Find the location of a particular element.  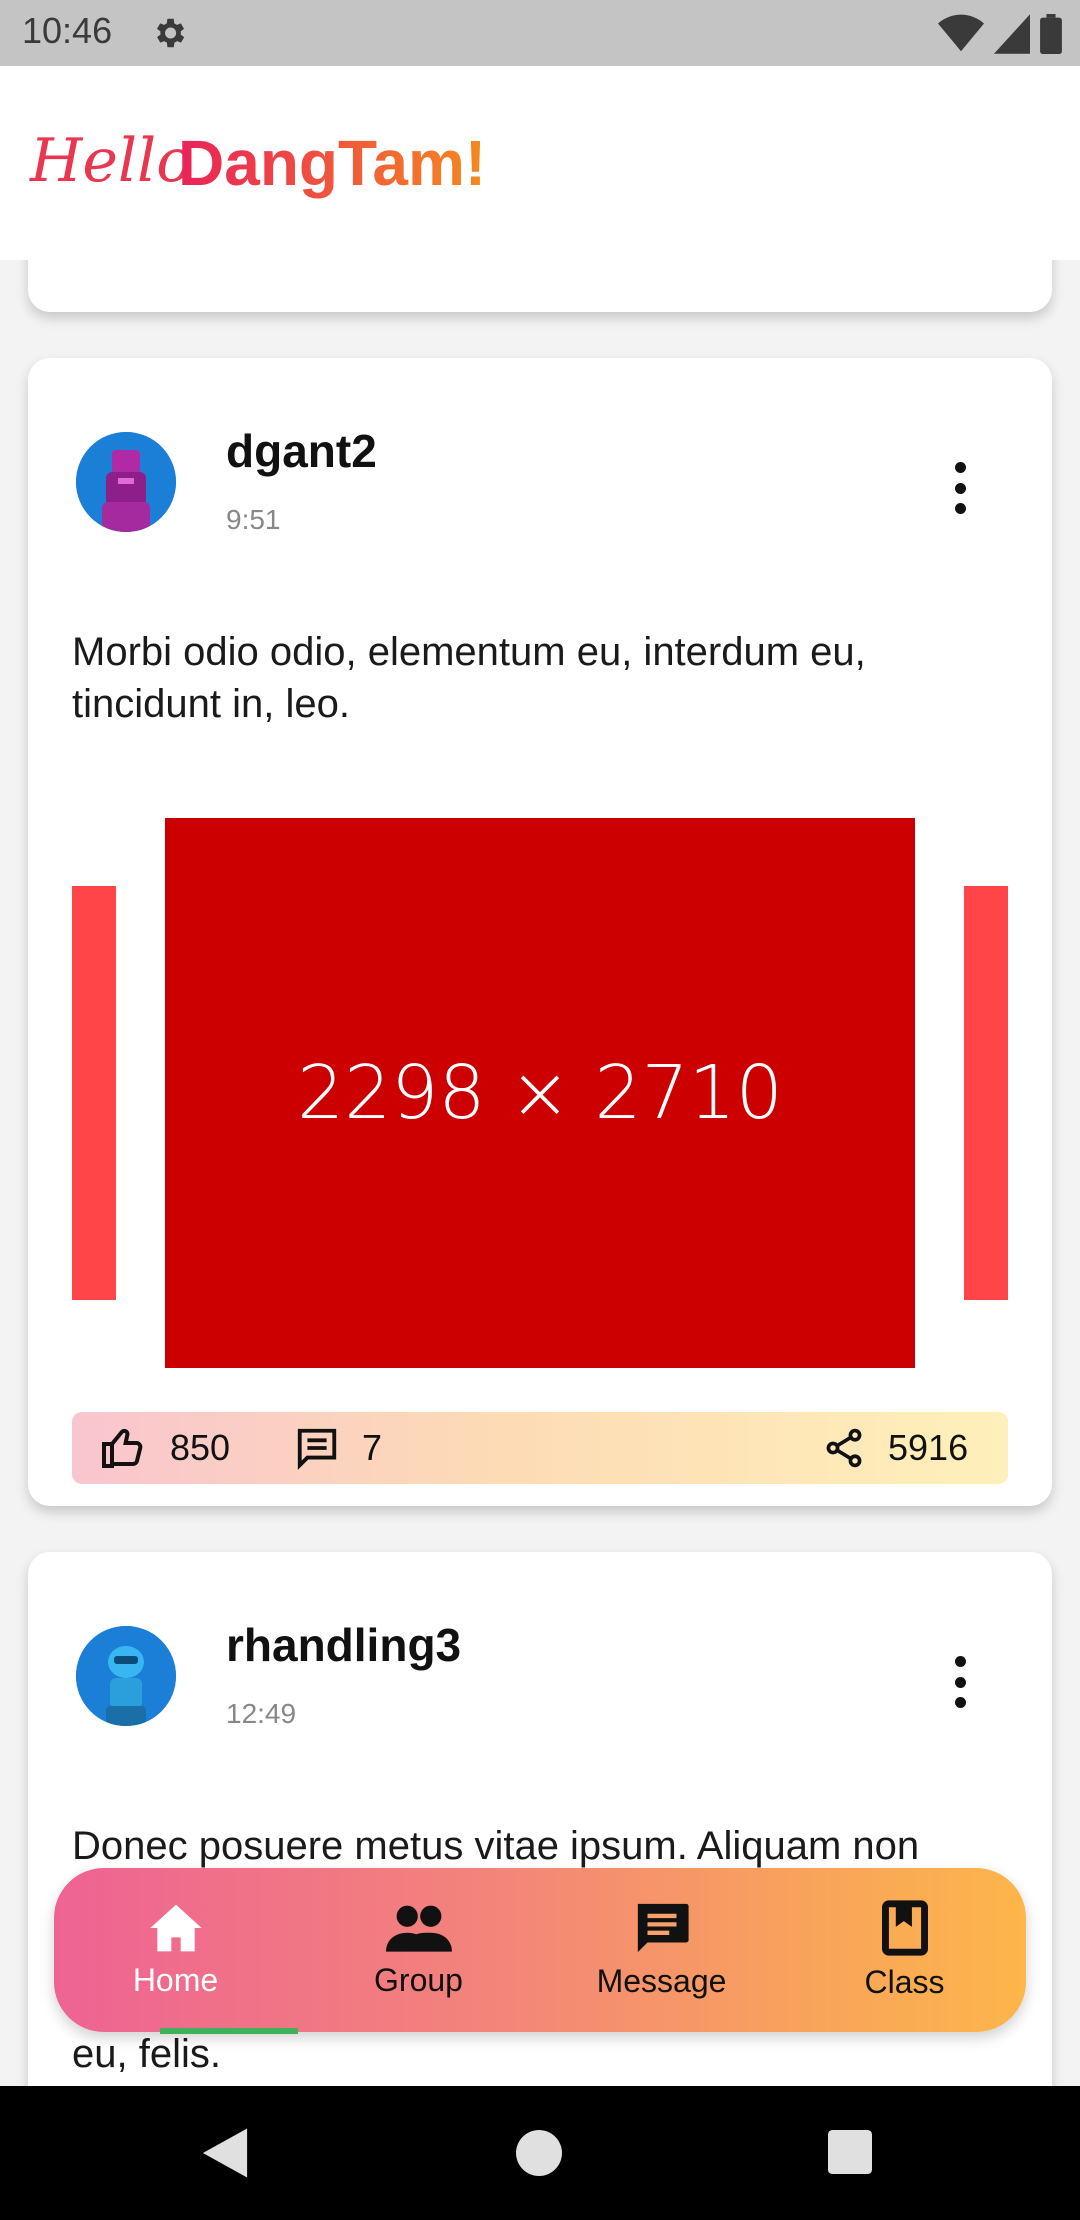

settings-gear-icon is located at coordinates (170, 33).